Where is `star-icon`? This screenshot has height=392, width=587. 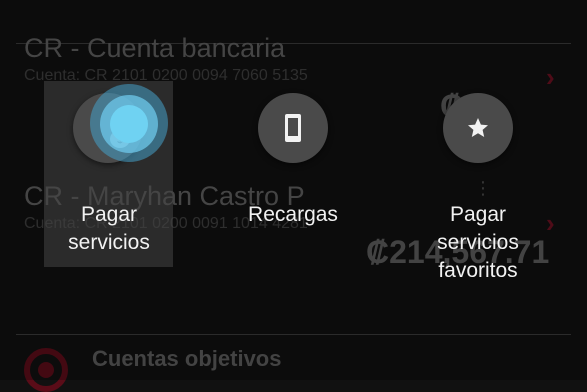 star-icon is located at coordinates (478, 127).